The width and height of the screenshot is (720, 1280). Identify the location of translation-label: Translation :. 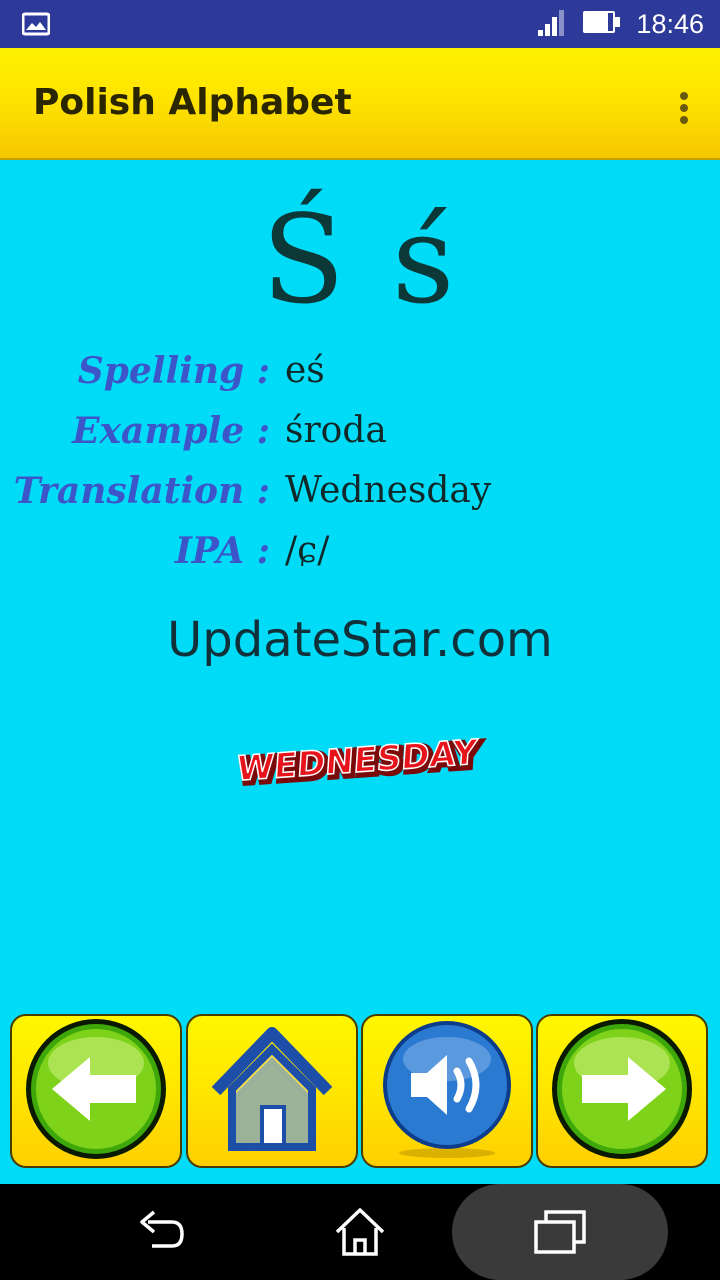
(141, 491).